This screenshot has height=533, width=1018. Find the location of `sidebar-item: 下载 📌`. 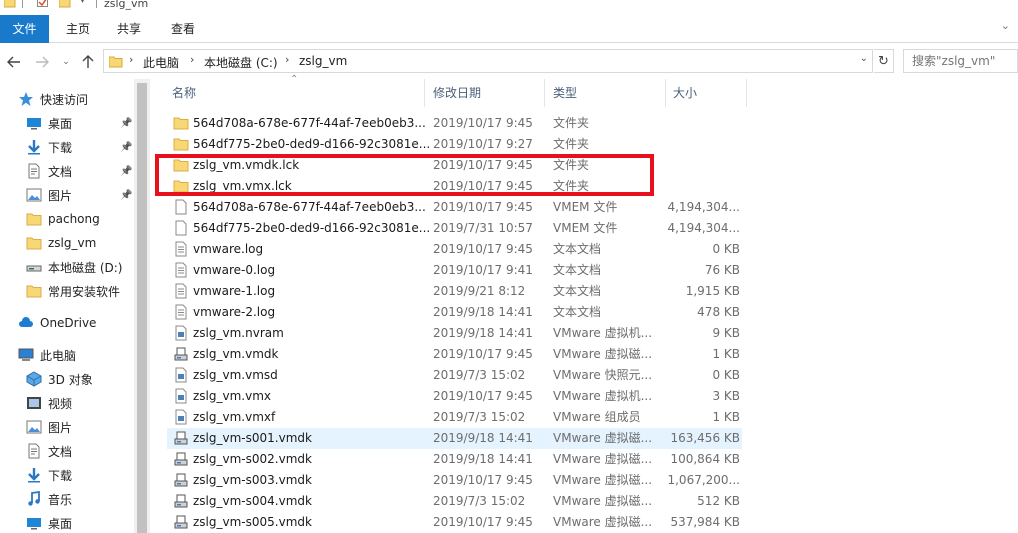

sidebar-item: 下载 📌 is located at coordinates (67, 147).